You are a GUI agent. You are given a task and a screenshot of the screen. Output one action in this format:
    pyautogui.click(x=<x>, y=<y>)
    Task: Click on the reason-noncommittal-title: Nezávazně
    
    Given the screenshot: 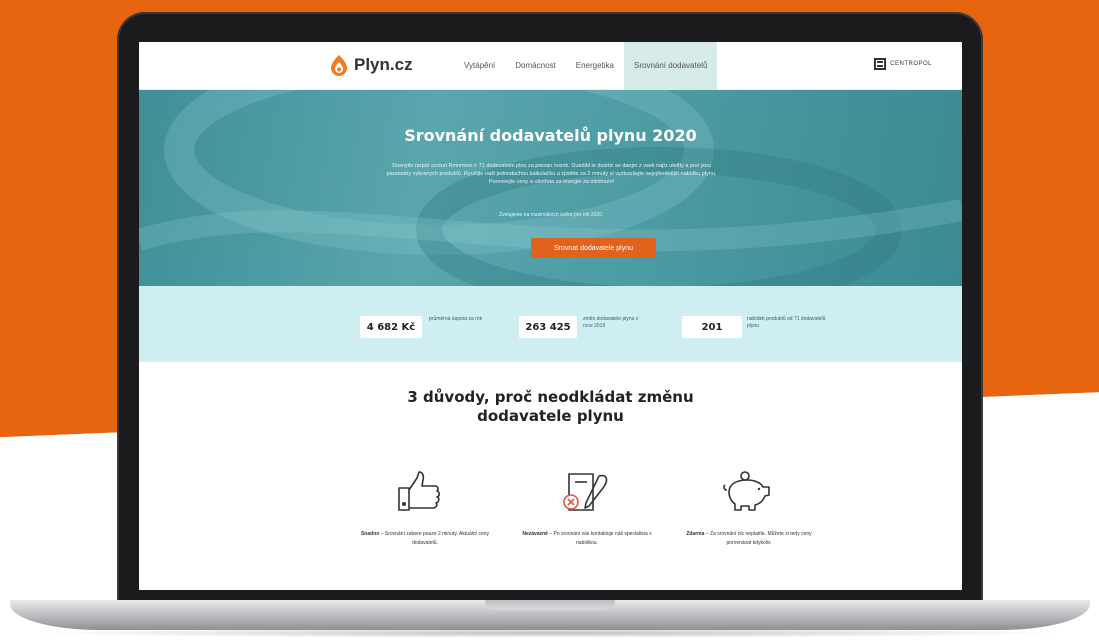 What is the action you would take?
    pyautogui.click(x=535, y=534)
    